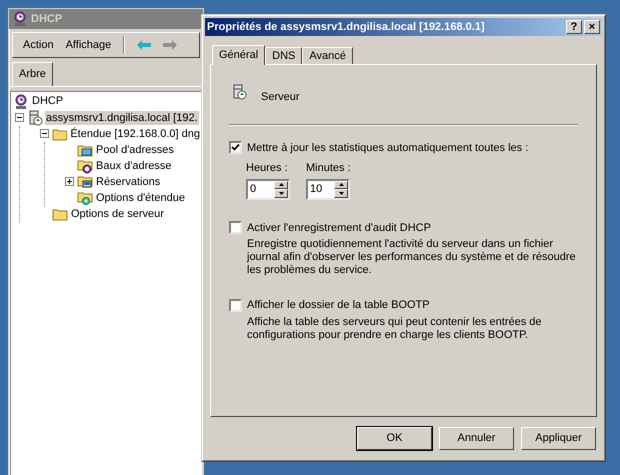 The image size is (620, 475). Describe the element at coordinates (85, 182) in the screenshot. I see `folder-computer-icon` at that location.